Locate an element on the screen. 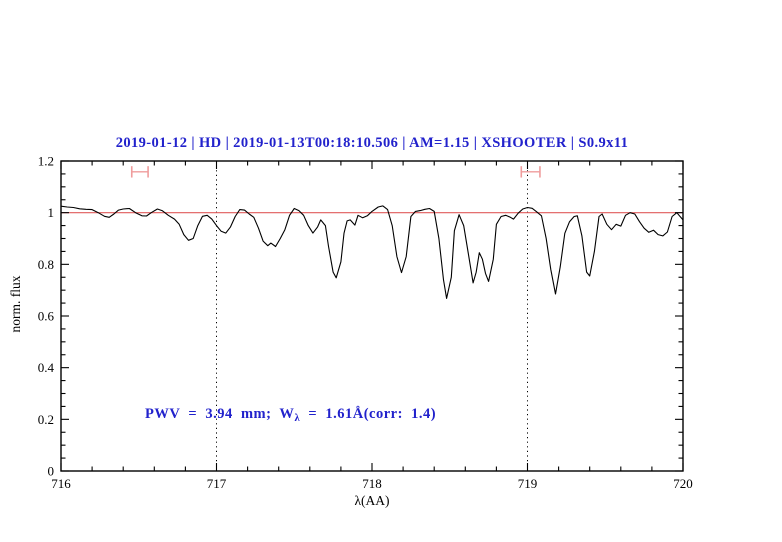  pwv-annotation: PWV = 3.94 mm; Wλ = 1.61Å(corr: 1.4) is located at coordinates (290, 415).